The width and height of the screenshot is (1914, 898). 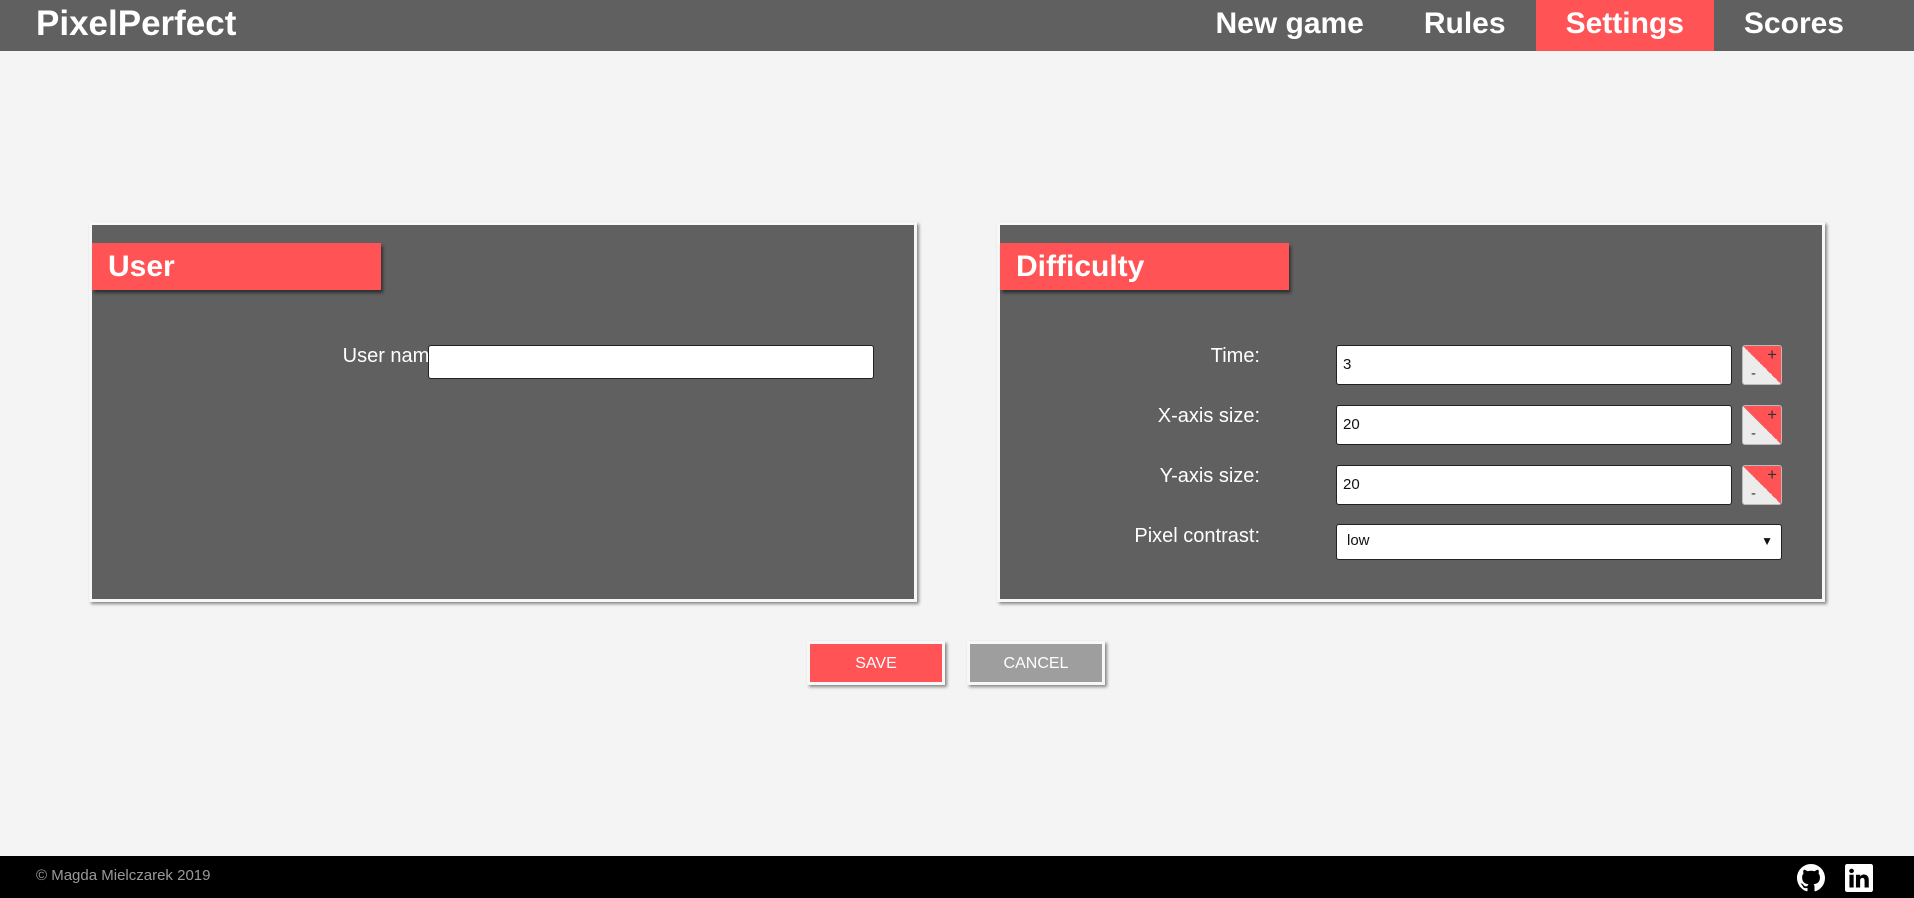 I want to click on brand-logo: PixelPerfect, so click(x=136, y=24).